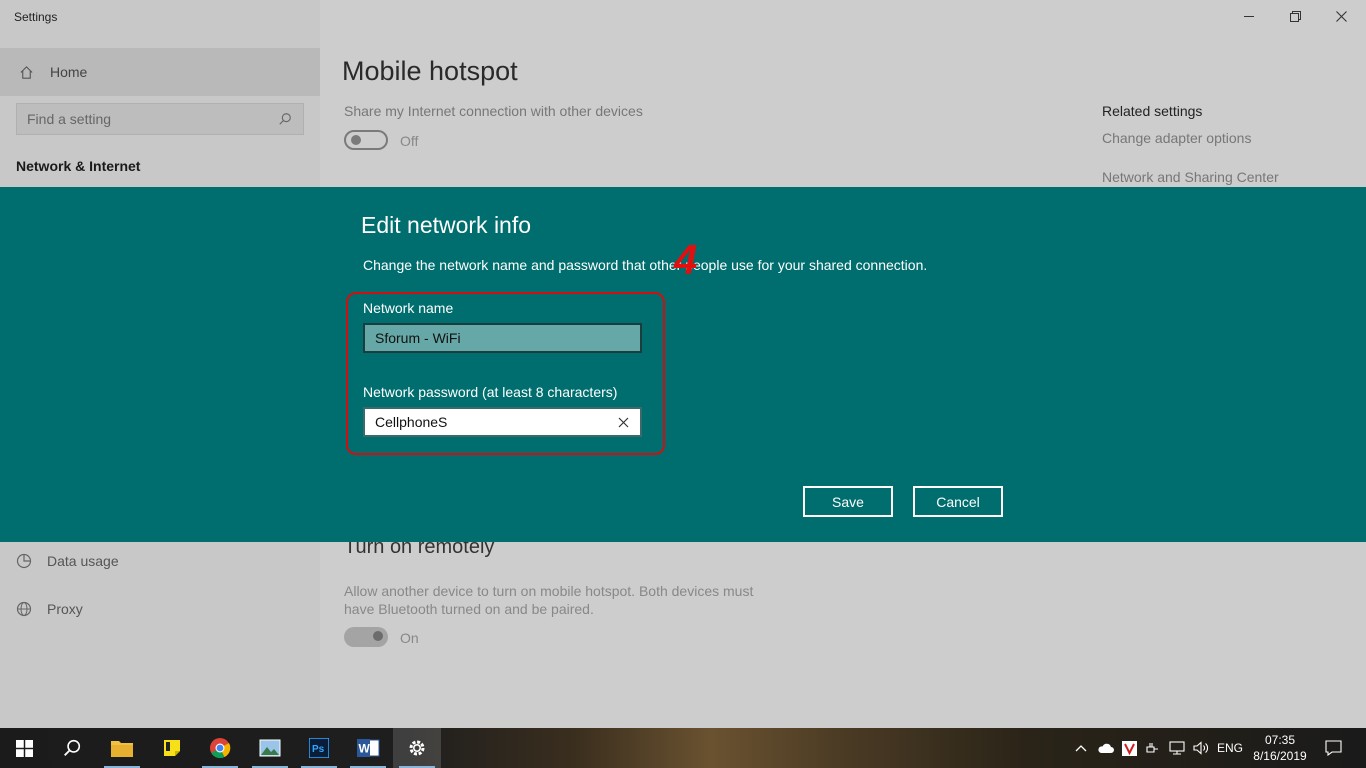 This screenshot has height=768, width=1366. What do you see at coordinates (160, 119) in the screenshot?
I see `search-input: Find a setting` at bounding box center [160, 119].